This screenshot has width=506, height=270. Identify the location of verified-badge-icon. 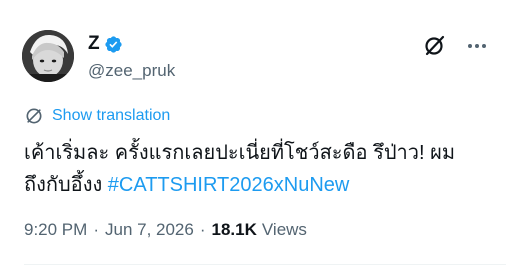
(113, 44).